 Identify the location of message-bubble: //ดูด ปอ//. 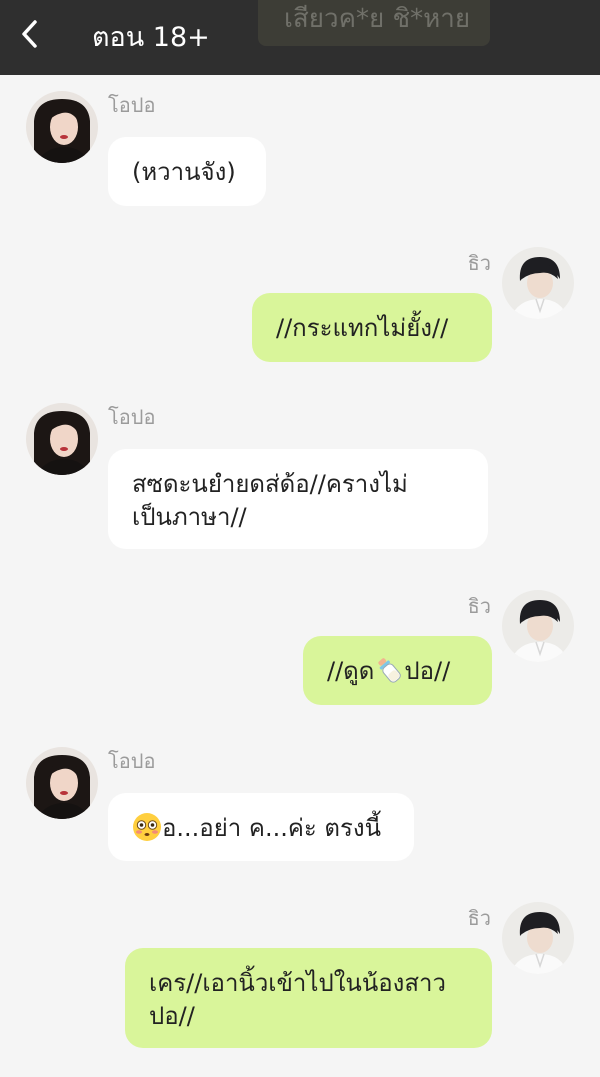
(397, 670).